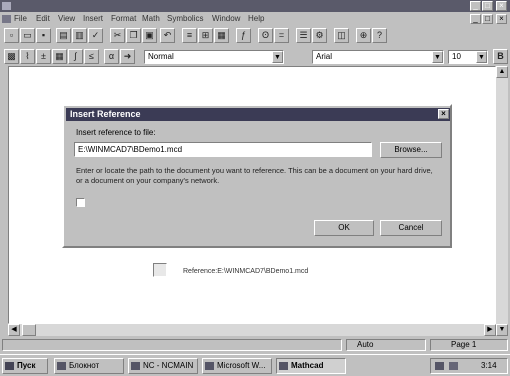  Describe the element at coordinates (252, 330) in the screenshot. I see `horizontal-scrollbar: ◀ ▶` at that location.